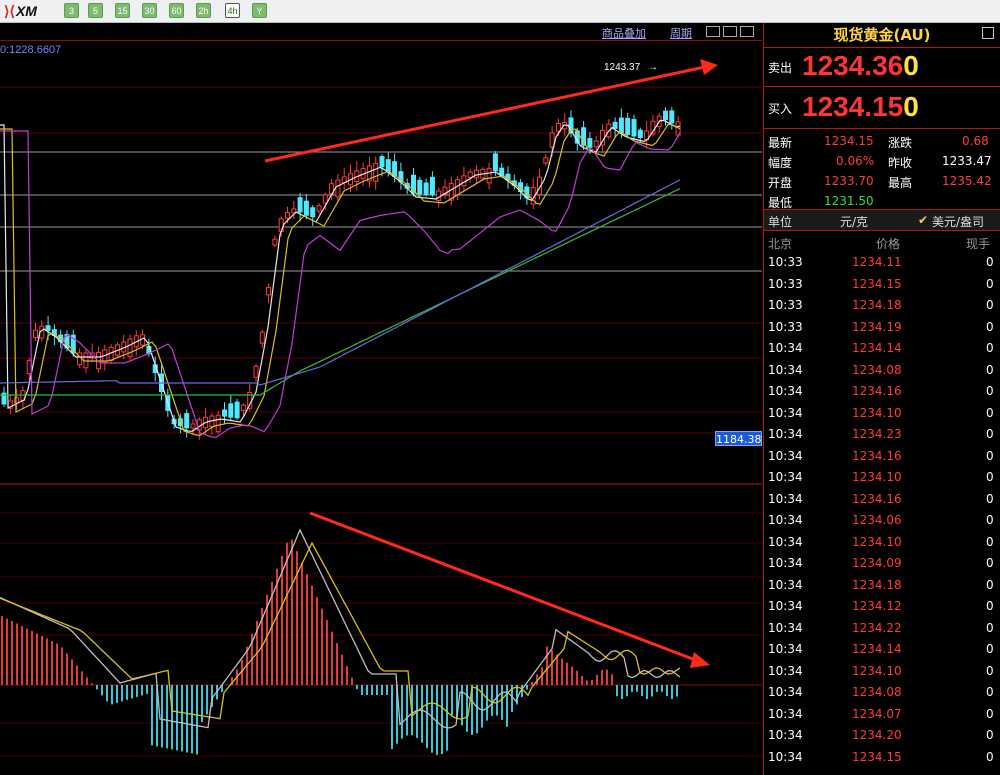 The image size is (1000, 775). I want to click on header-price: 价格, so click(888, 244).